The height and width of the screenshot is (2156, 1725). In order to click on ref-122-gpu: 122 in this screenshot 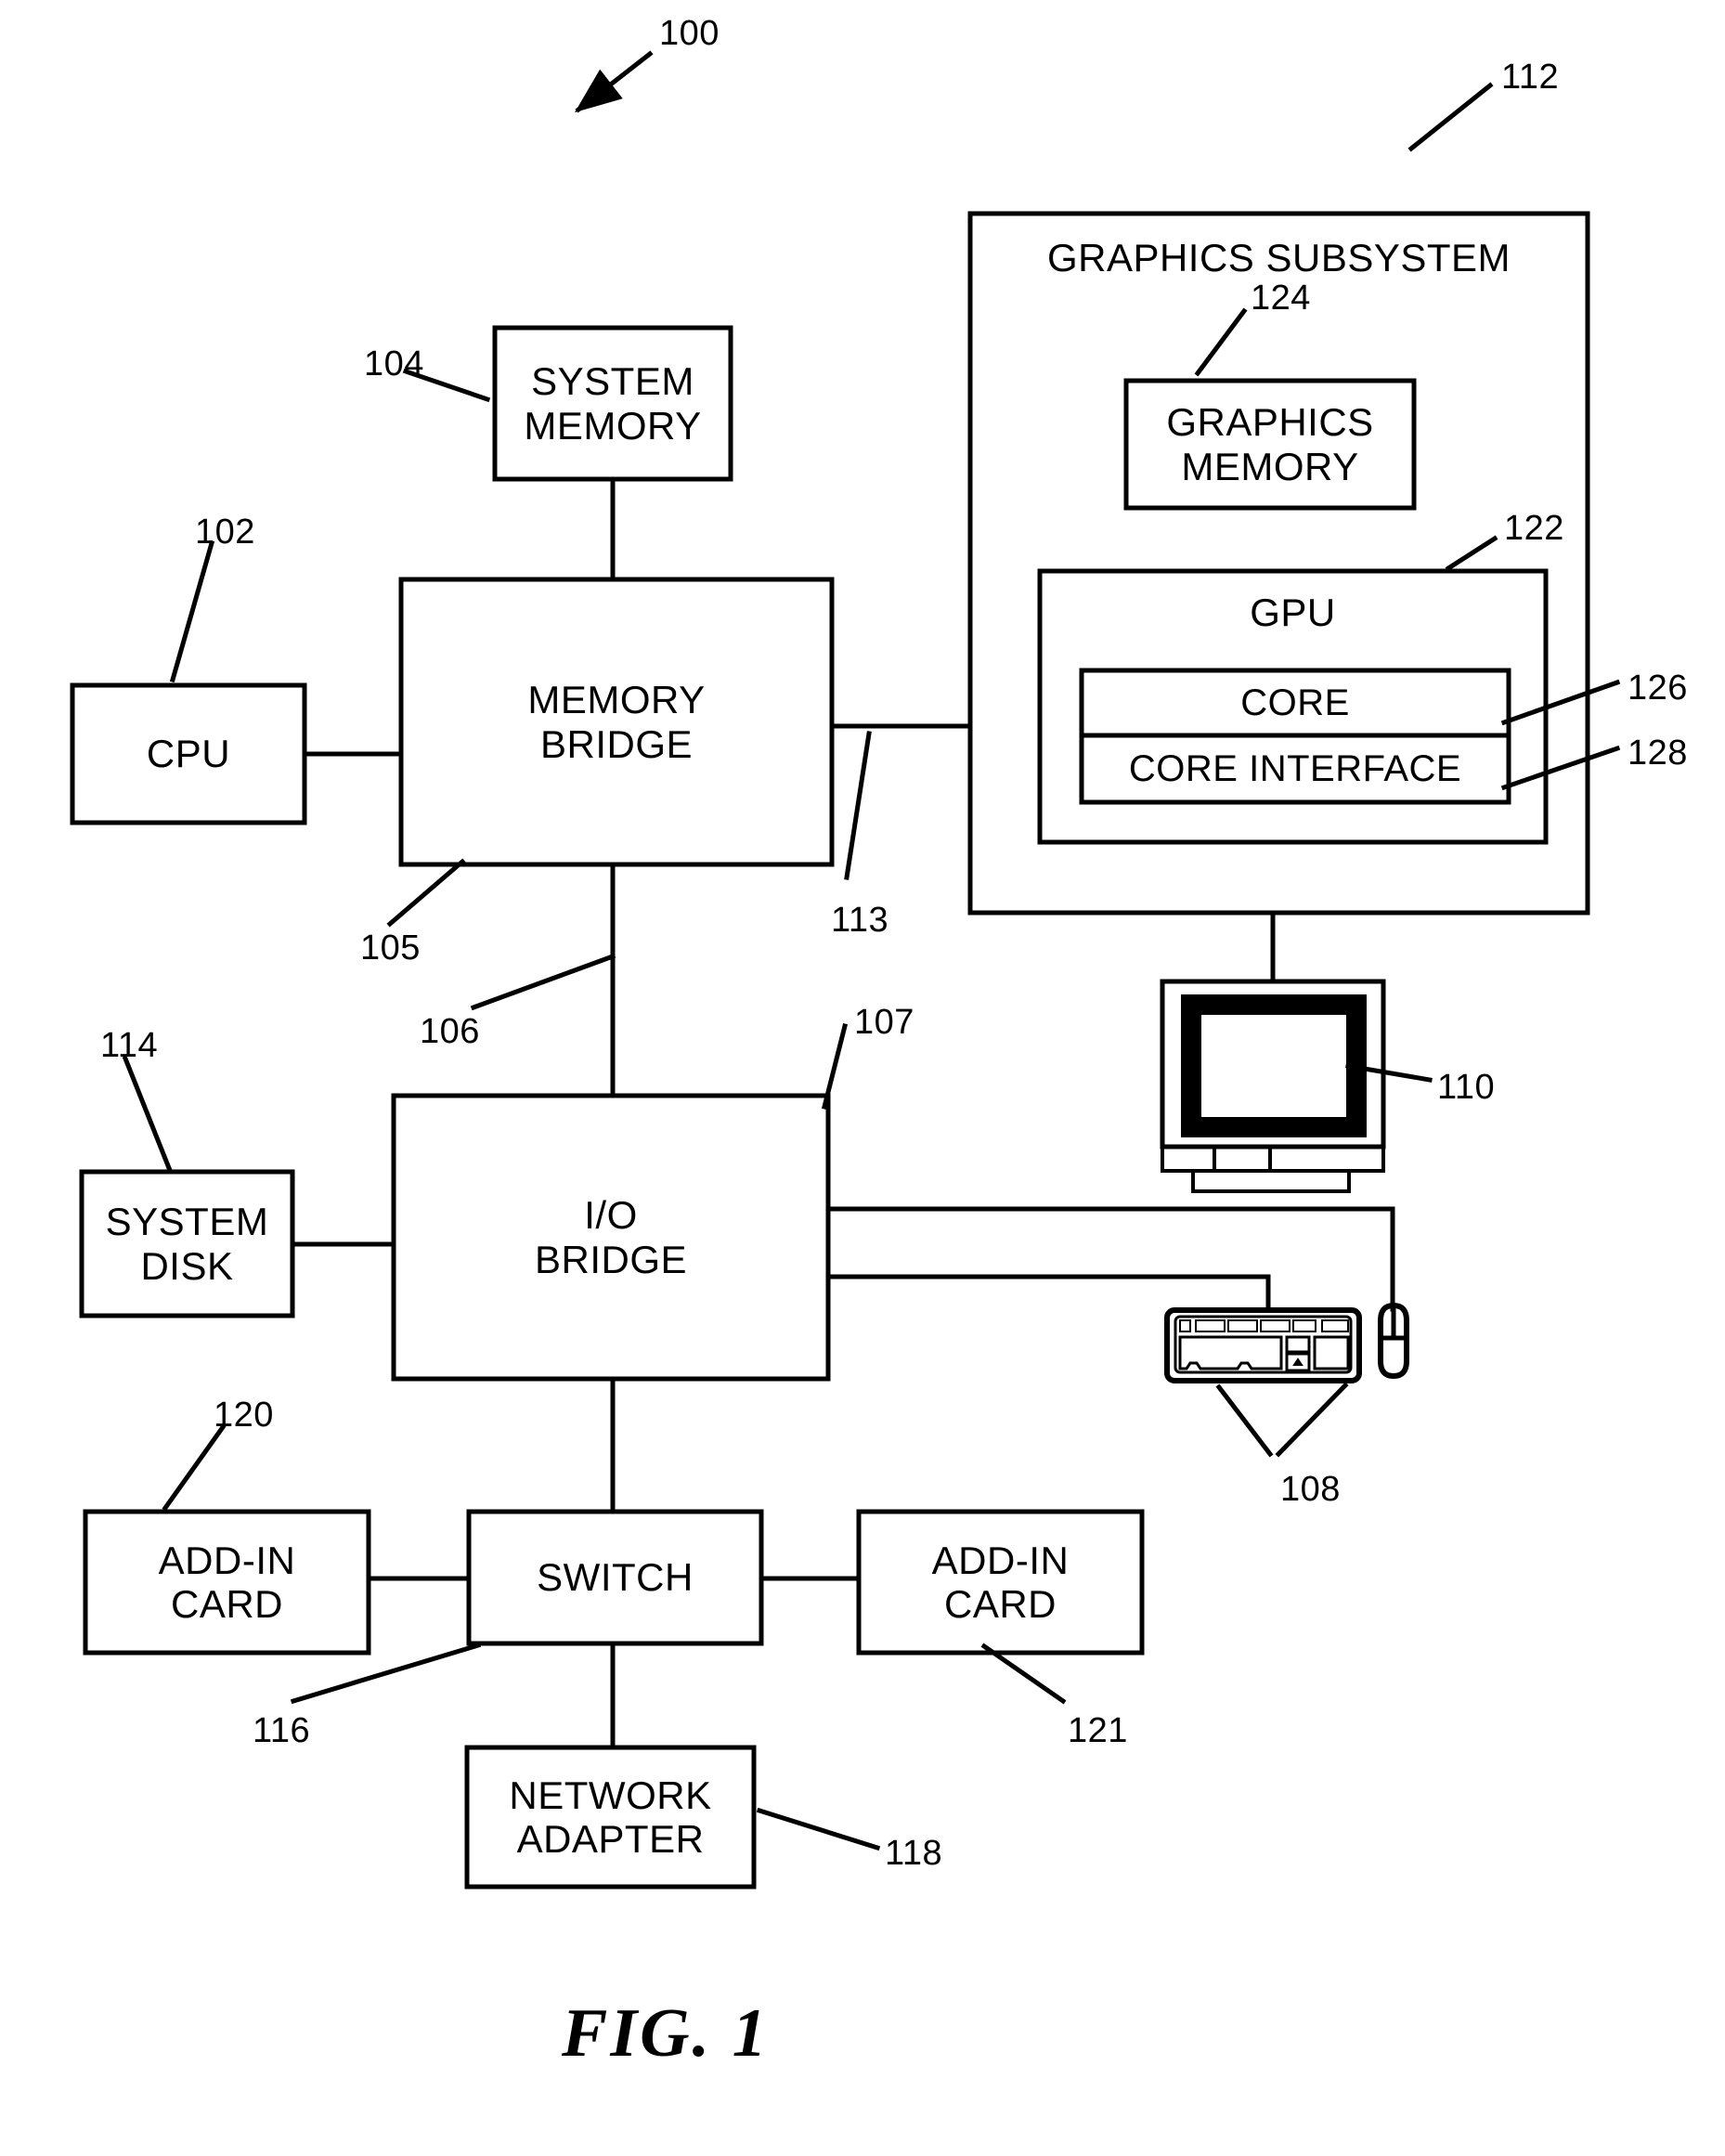, I will do `click(1534, 528)`.